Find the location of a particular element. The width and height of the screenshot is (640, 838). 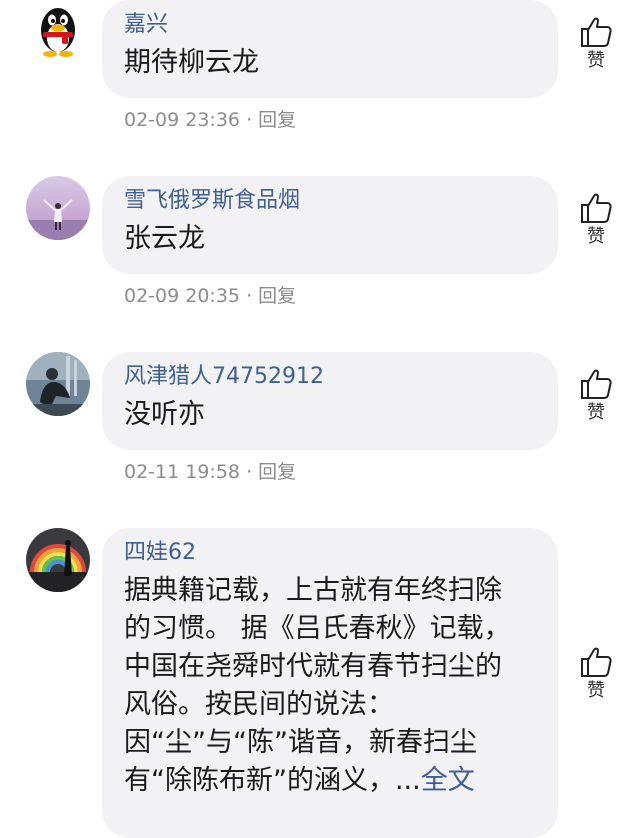

timestamp: 02-11 19:58 is located at coordinates (182, 472).